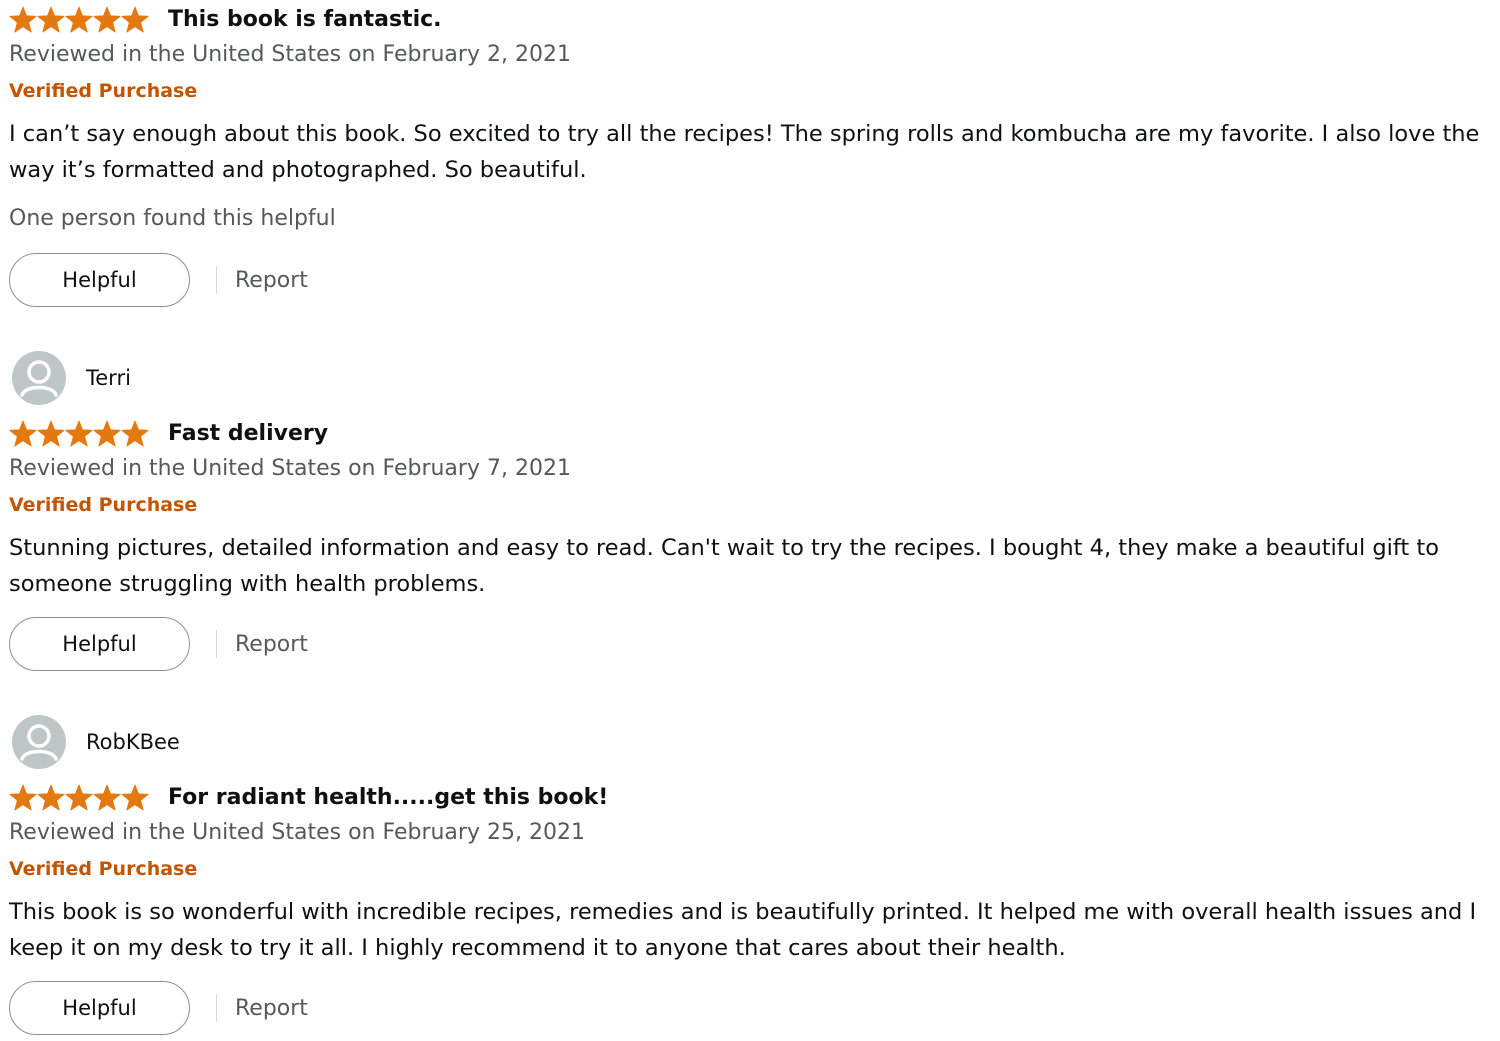  I want to click on reviewer-profile: Terri, so click(71, 378).